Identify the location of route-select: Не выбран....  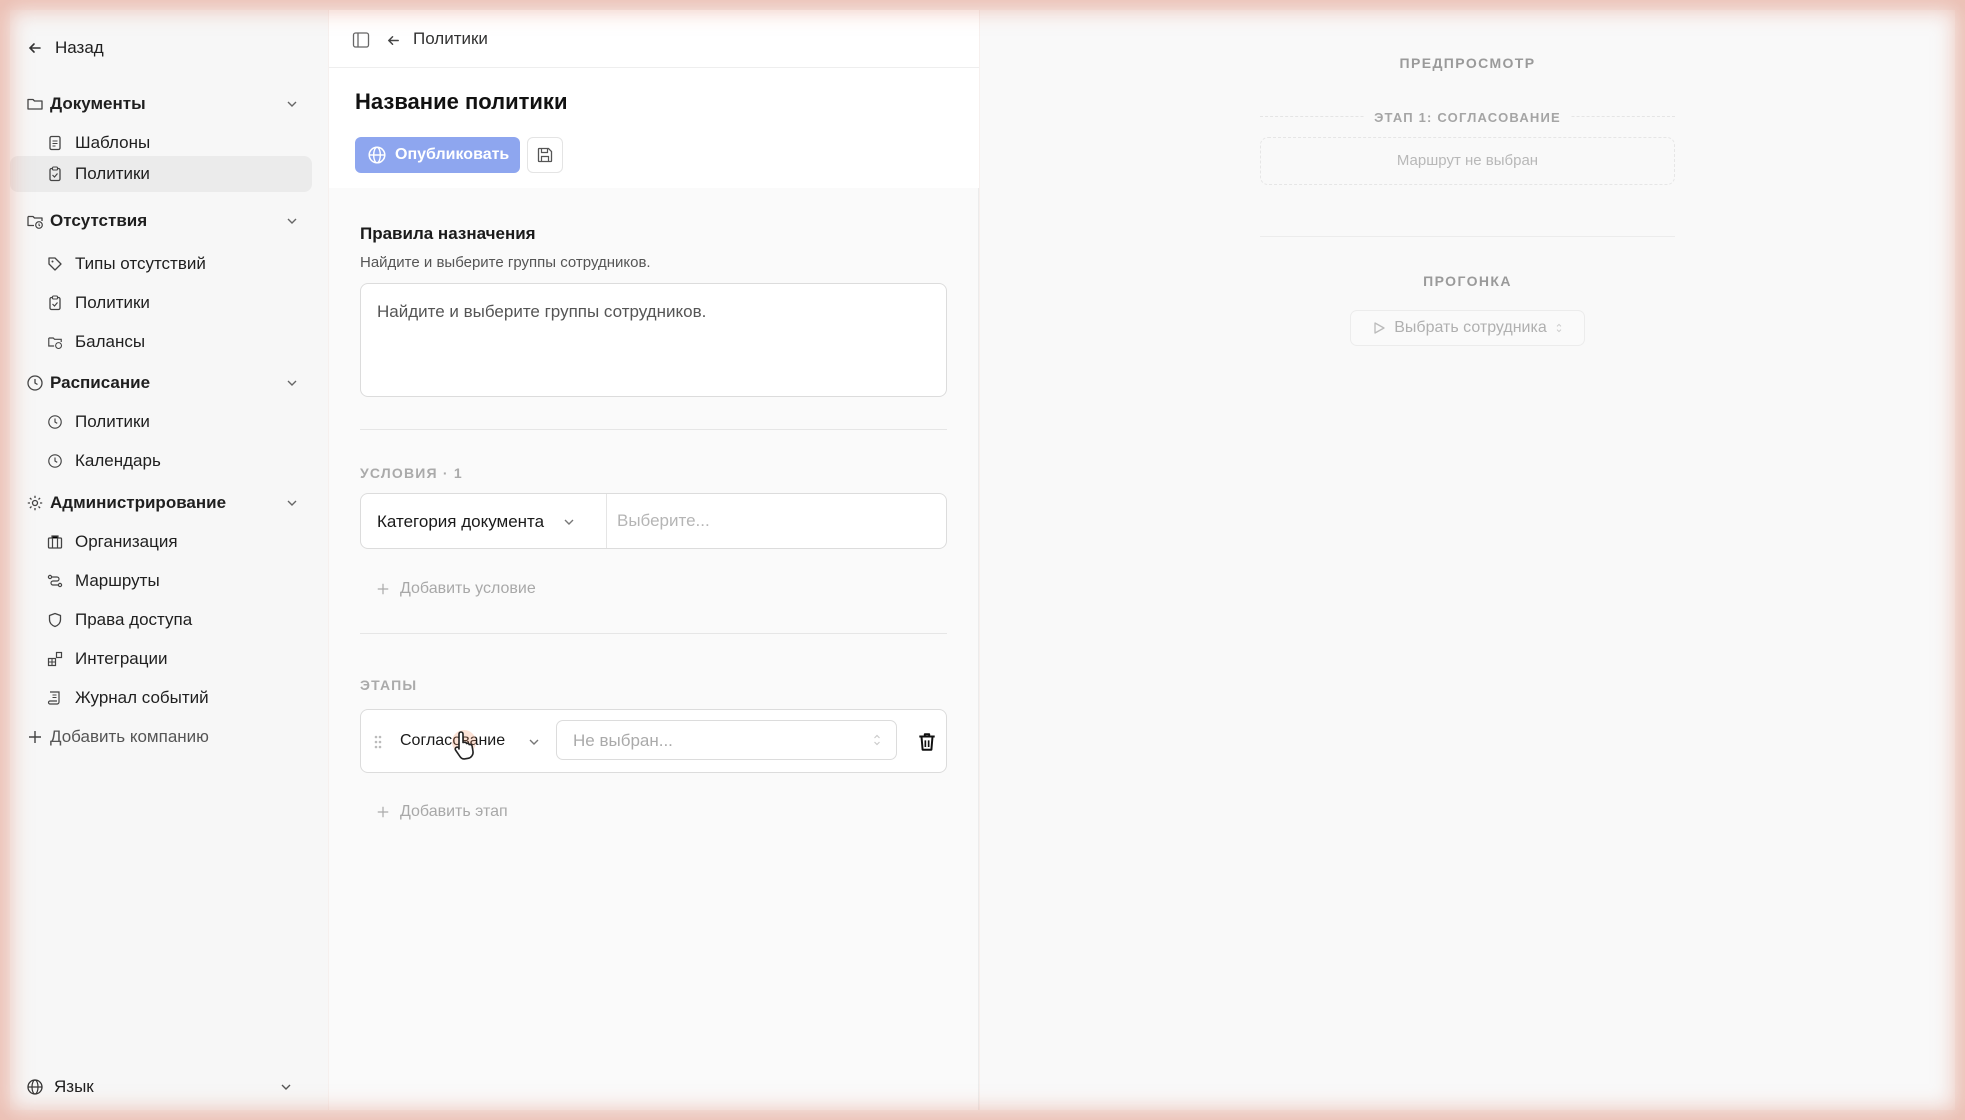
(726, 740).